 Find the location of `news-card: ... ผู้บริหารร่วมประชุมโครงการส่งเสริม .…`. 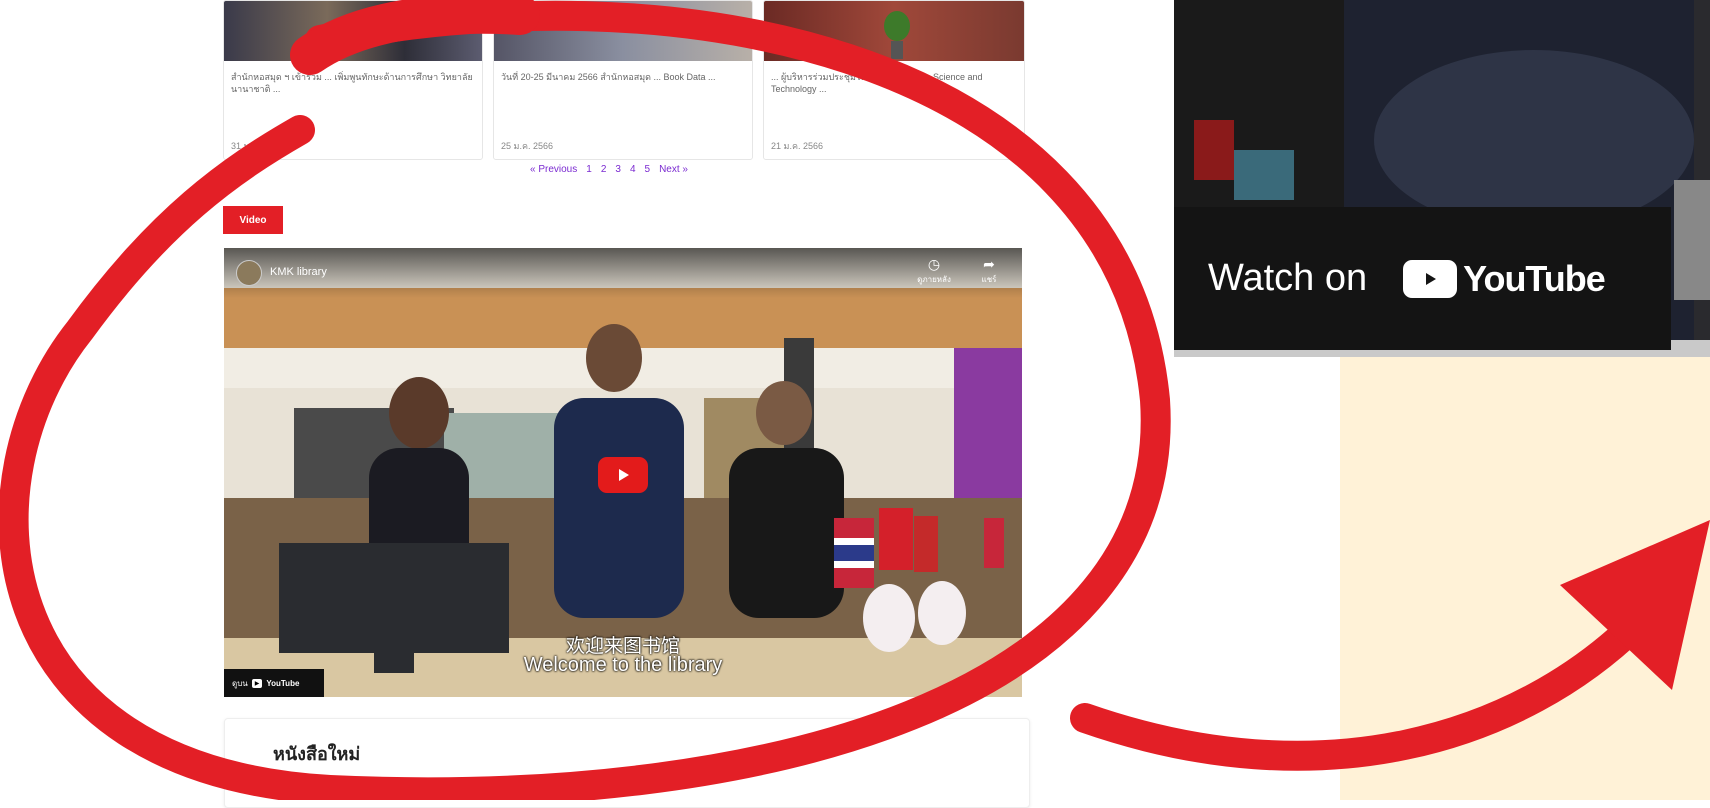

news-card: ... ผู้บริหารร่วมประชุมโครงการส่งเสริม .… is located at coordinates (894, 80).